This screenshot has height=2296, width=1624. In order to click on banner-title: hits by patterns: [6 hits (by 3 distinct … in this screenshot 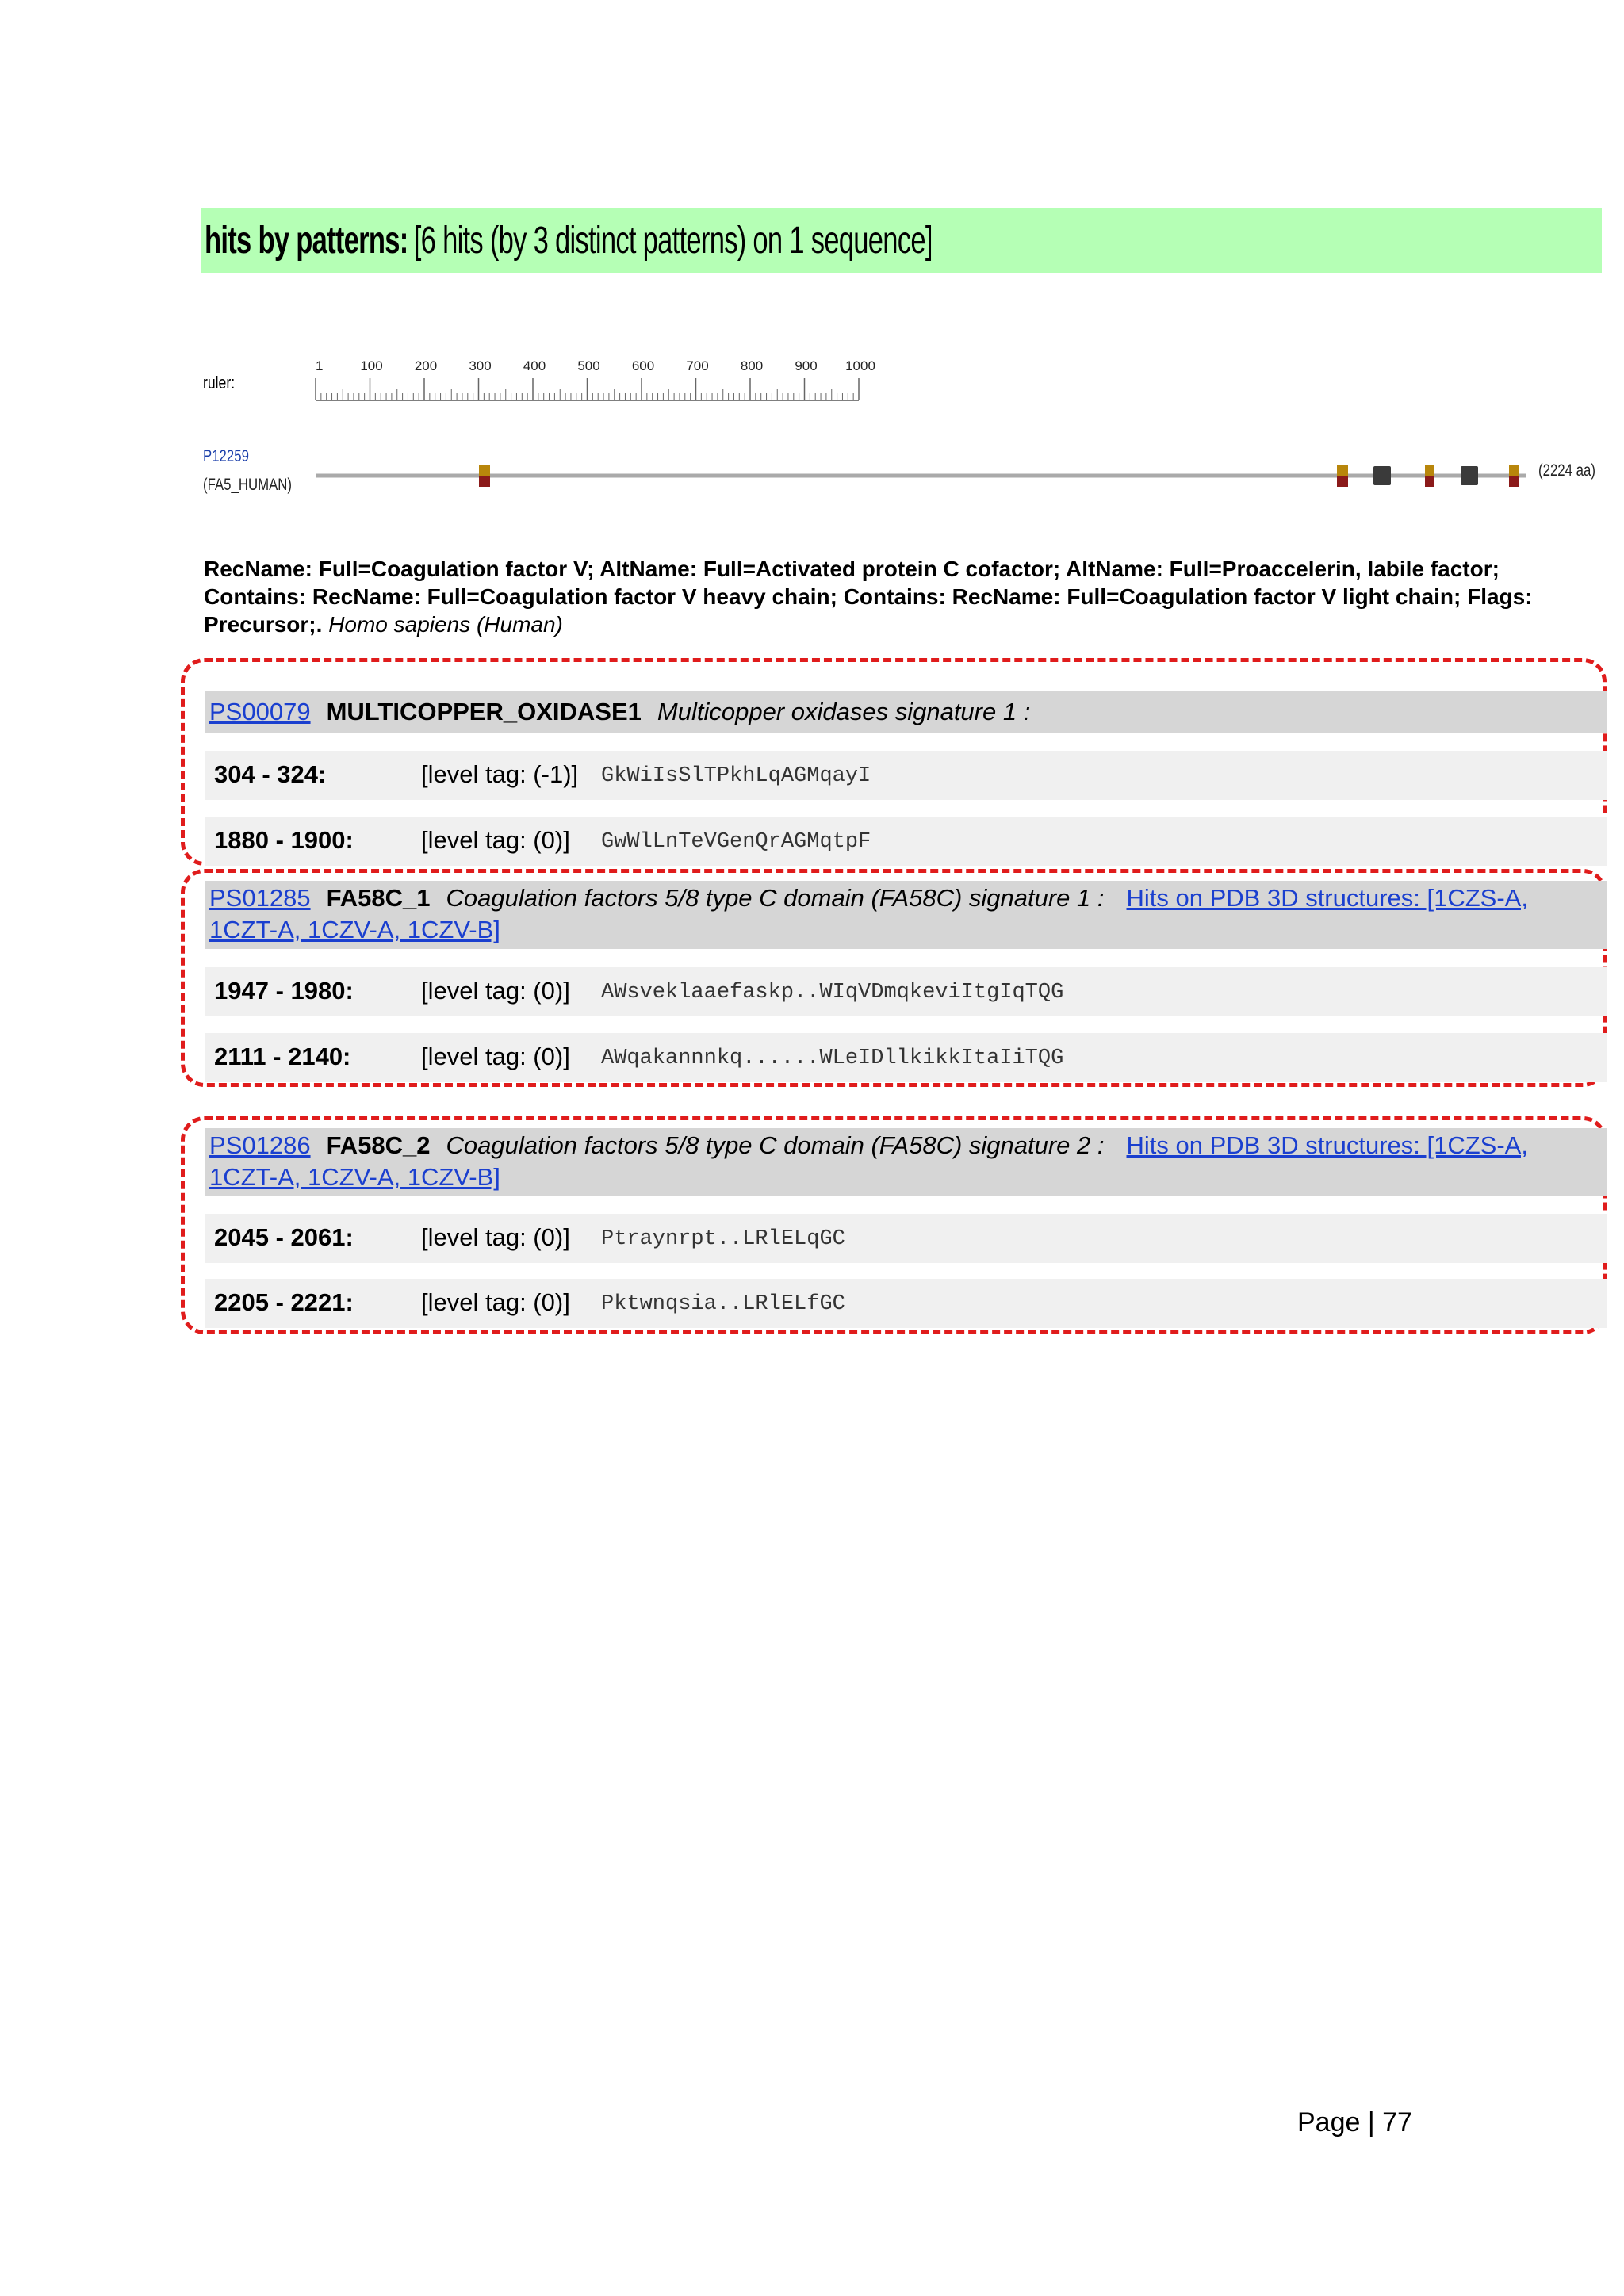, I will do `click(569, 240)`.